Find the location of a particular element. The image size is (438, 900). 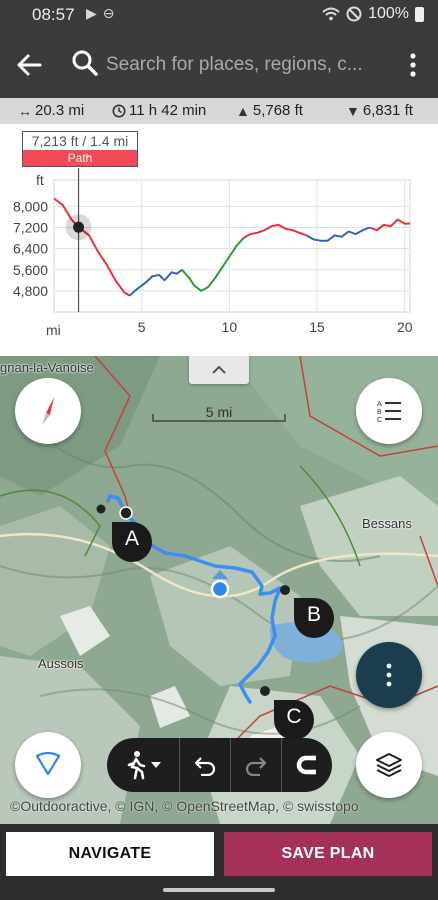

back-arrow-icon is located at coordinates (29, 65).